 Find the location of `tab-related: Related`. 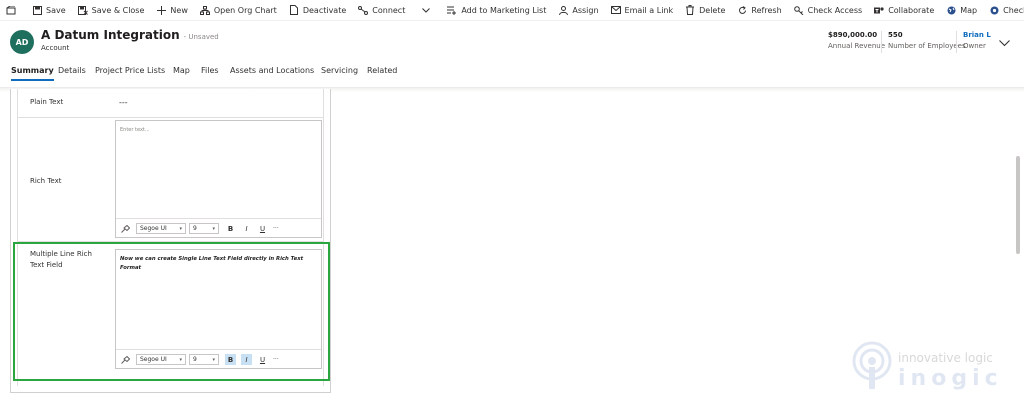

tab-related: Related is located at coordinates (382, 70).